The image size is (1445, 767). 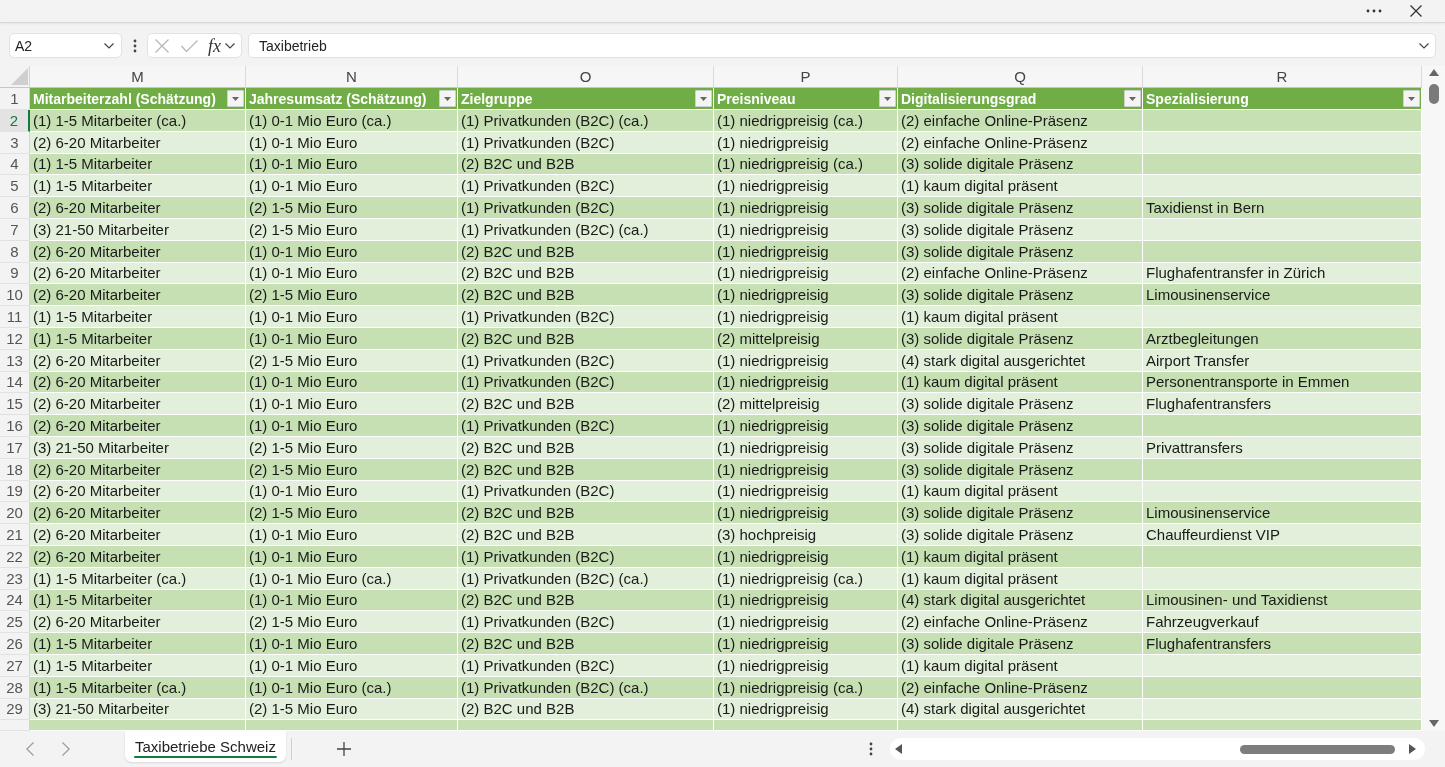 What do you see at coordinates (15, 208) in the screenshot?
I see `row-header: 6` at bounding box center [15, 208].